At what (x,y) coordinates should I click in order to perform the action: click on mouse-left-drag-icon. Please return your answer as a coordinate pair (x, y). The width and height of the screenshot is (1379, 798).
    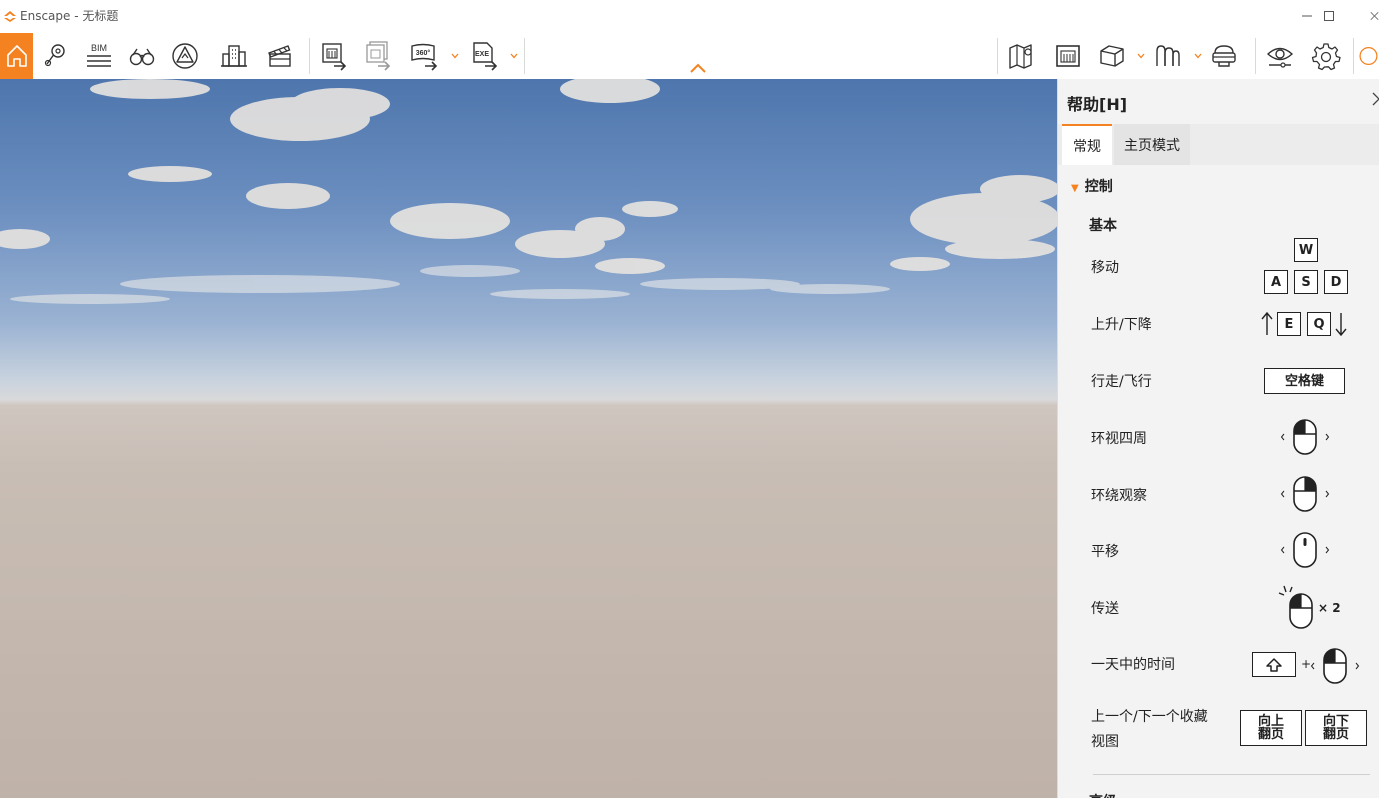
    Looking at the image, I should click on (1335, 666).